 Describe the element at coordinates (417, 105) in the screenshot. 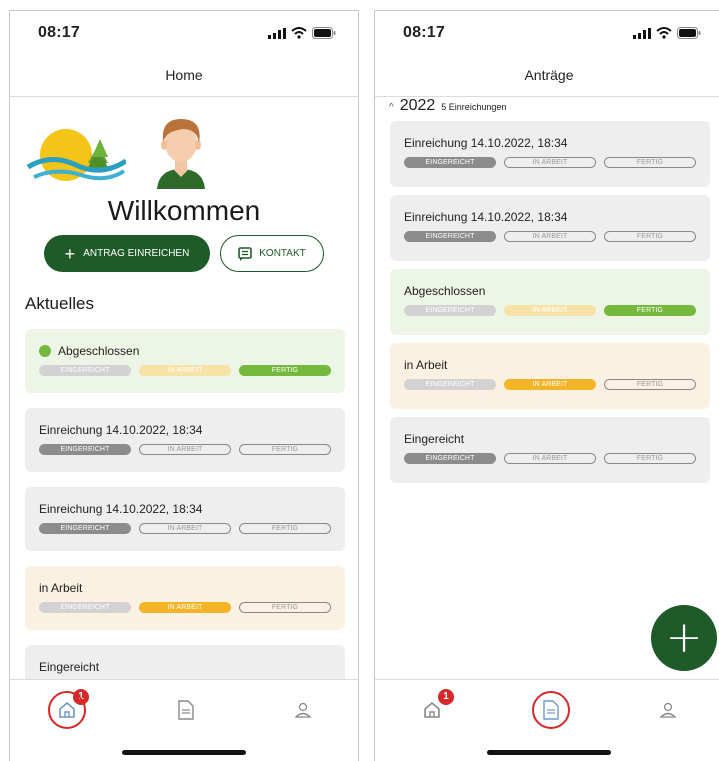

I see `year-label: 2022` at that location.